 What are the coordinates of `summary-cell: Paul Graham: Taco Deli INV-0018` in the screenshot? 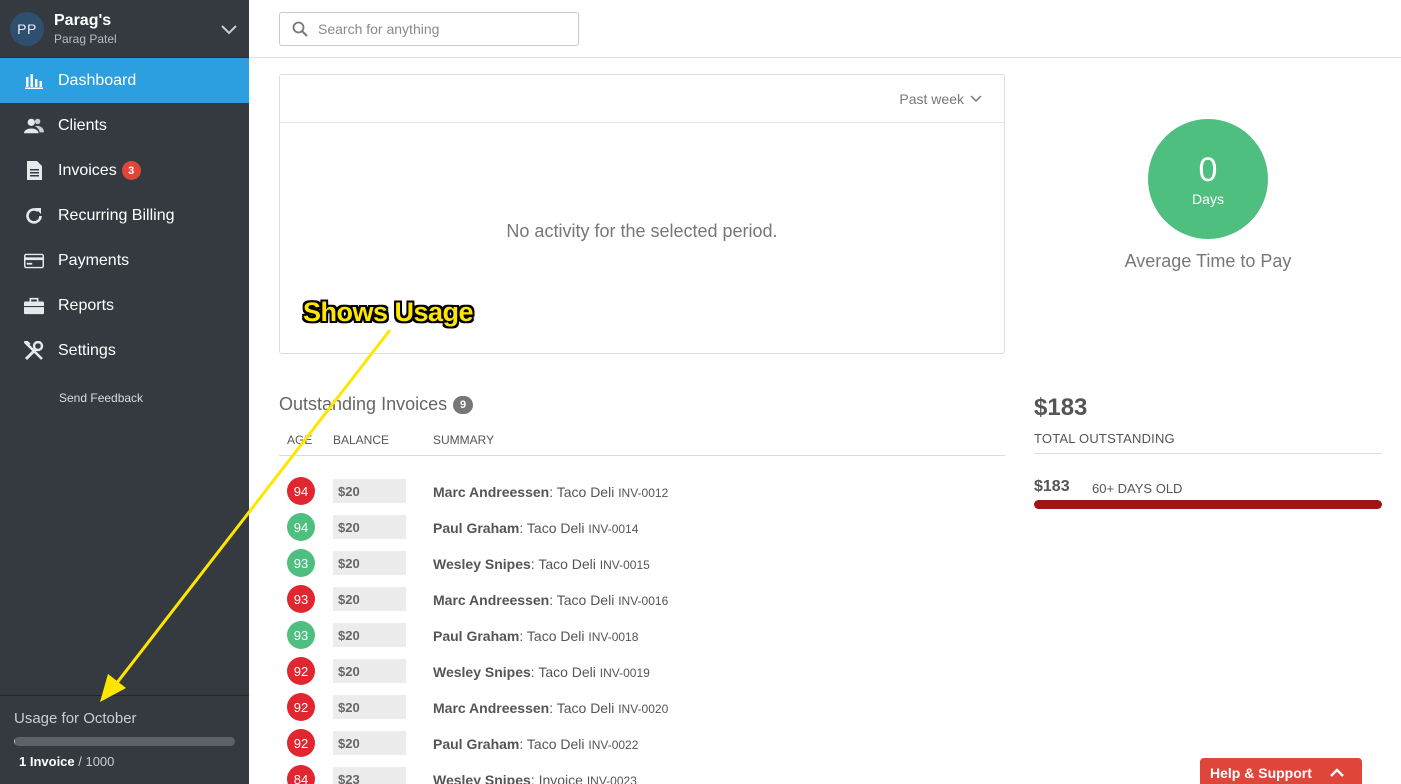 It's located at (535, 636).